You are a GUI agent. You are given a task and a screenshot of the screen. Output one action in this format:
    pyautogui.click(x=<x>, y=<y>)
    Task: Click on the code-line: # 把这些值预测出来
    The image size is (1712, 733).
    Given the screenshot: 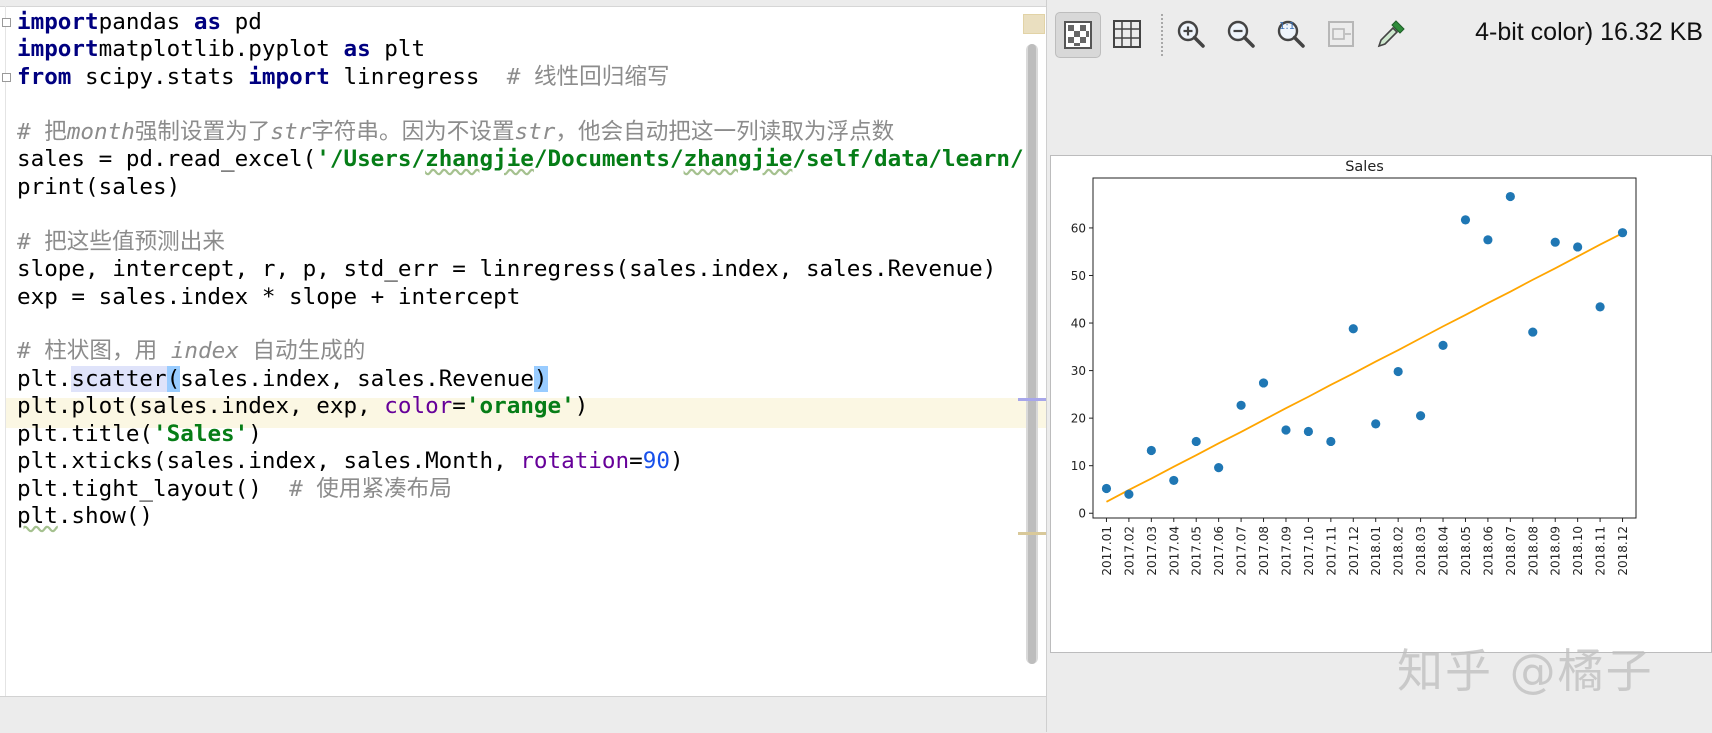 What is the action you would take?
    pyautogui.click(x=121, y=242)
    